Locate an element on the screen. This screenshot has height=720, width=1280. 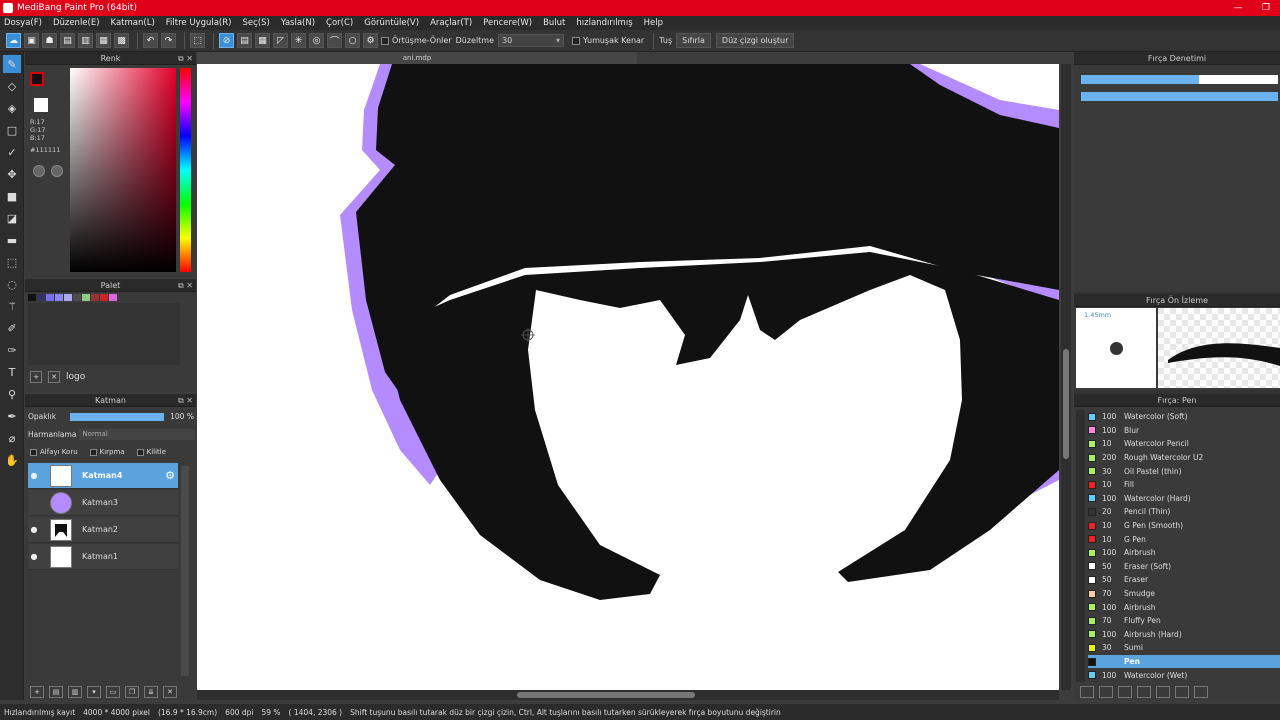
brush-item: 50 Eraser is located at coordinates (1184, 580).